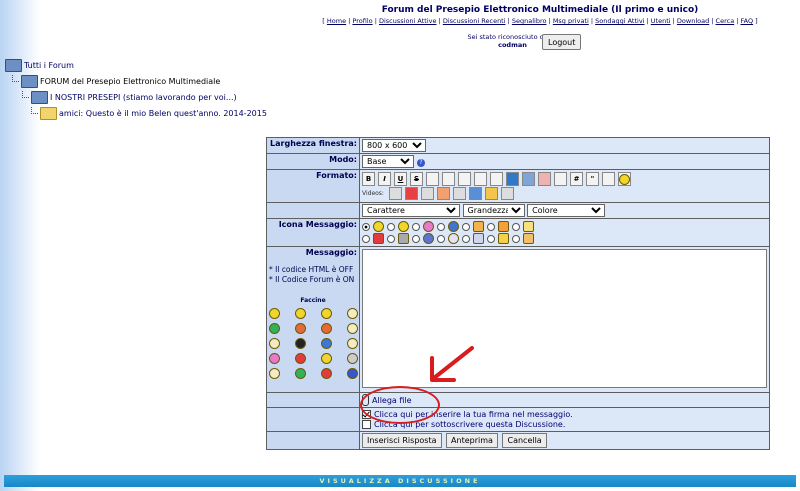 The image size is (800, 491). What do you see at coordinates (491, 193) in the screenshot?
I see `video-gif-icon` at bounding box center [491, 193].